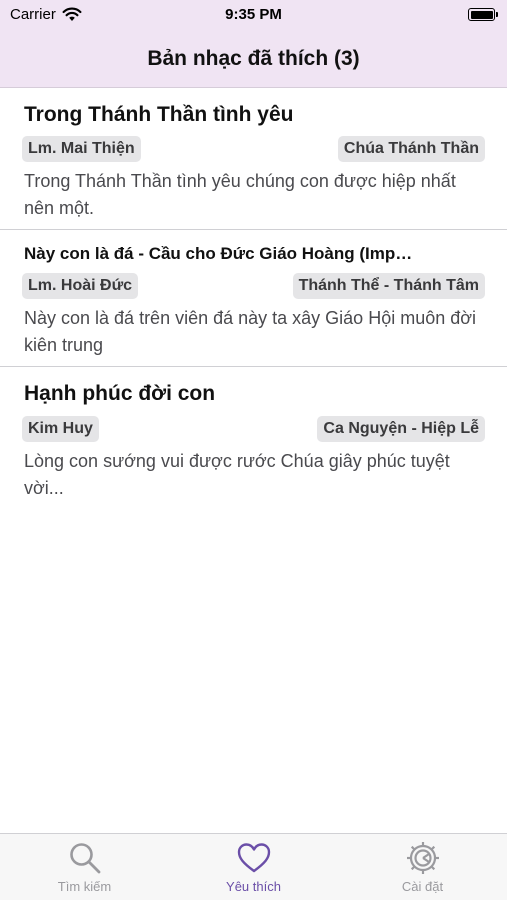  I want to click on battery-icon, so click(483, 14).